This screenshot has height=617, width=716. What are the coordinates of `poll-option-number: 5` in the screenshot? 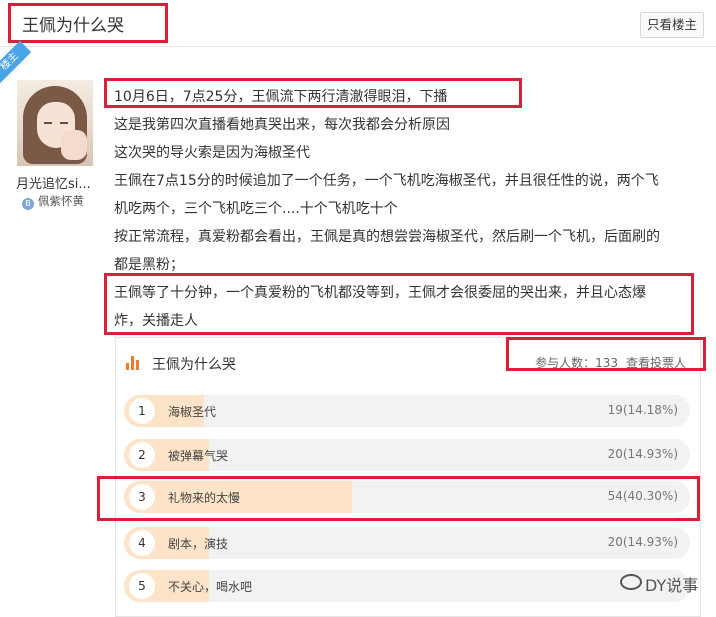 It's located at (142, 586).